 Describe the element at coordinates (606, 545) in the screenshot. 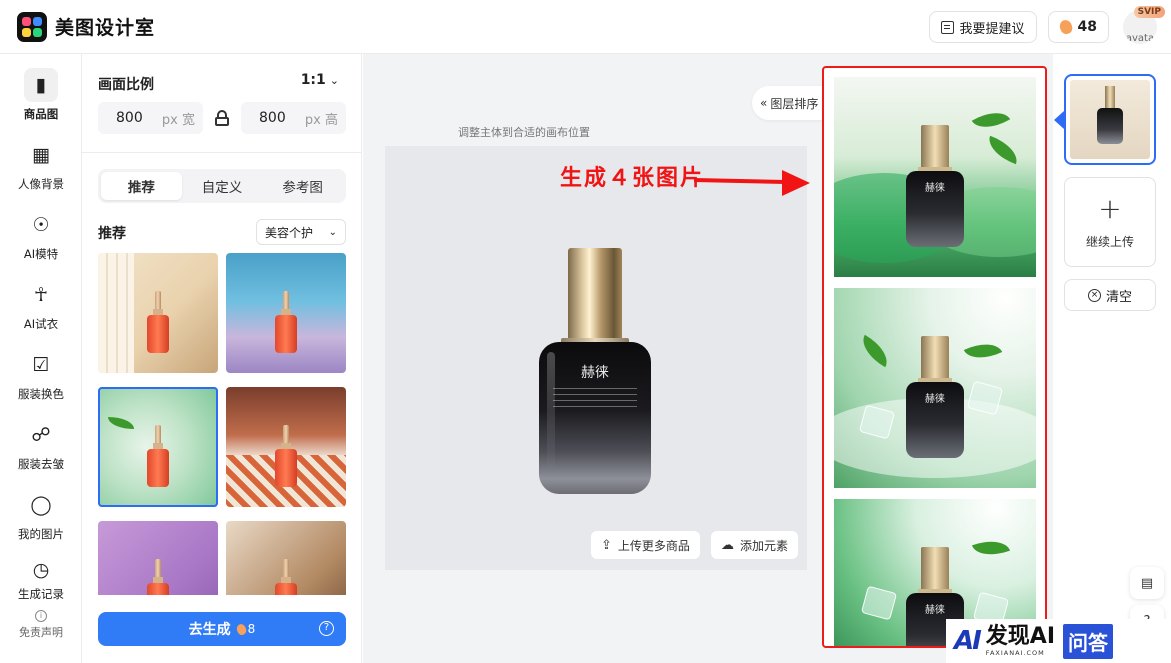

I see `upload-icon: ⇪` at that location.